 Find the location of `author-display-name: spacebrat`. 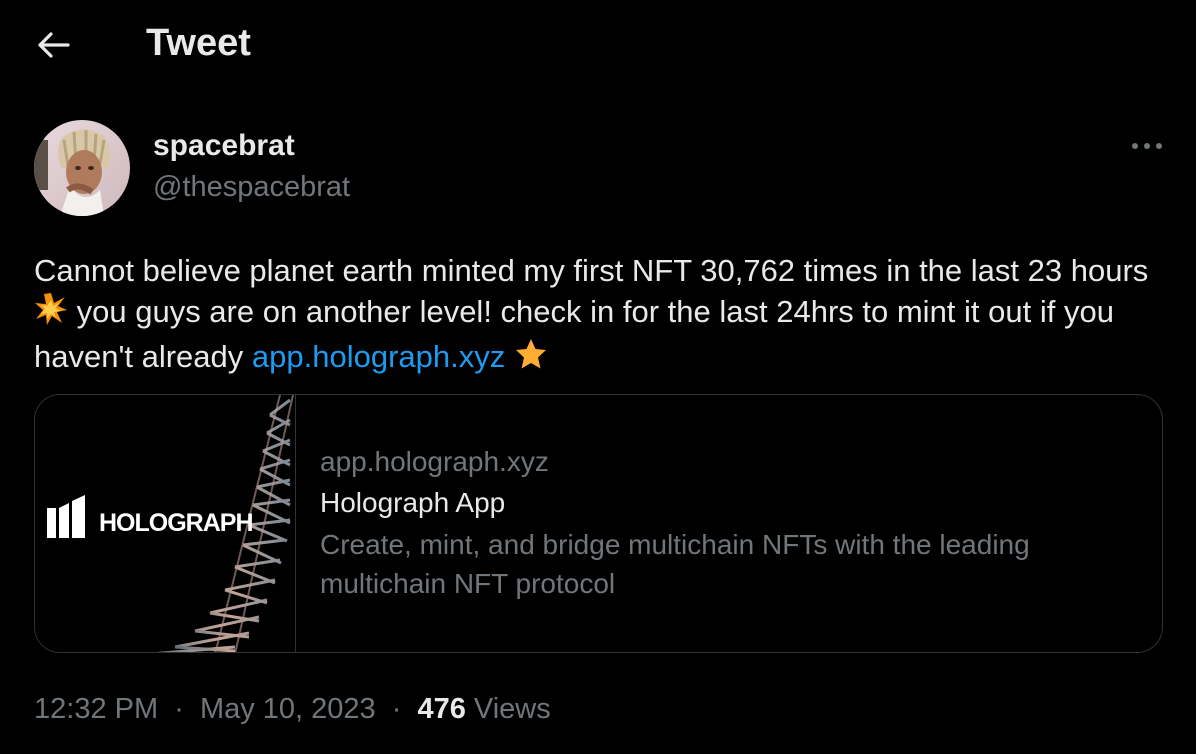

author-display-name: spacebrat is located at coordinates (224, 146).